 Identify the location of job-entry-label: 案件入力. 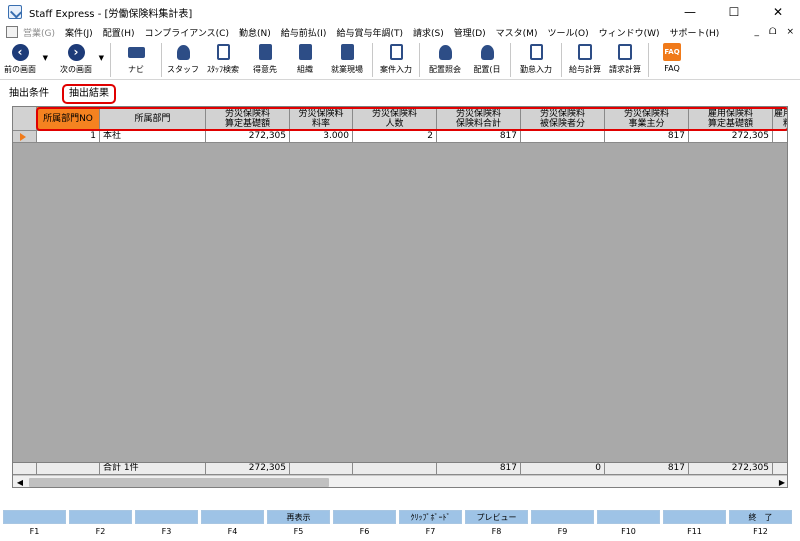
(396, 69).